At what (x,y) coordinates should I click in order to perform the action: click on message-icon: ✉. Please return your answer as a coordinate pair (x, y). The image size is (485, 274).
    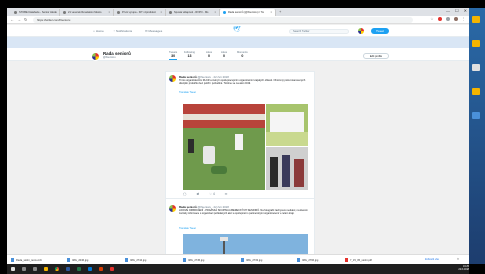
    Looking at the image, I should click on (226, 194).